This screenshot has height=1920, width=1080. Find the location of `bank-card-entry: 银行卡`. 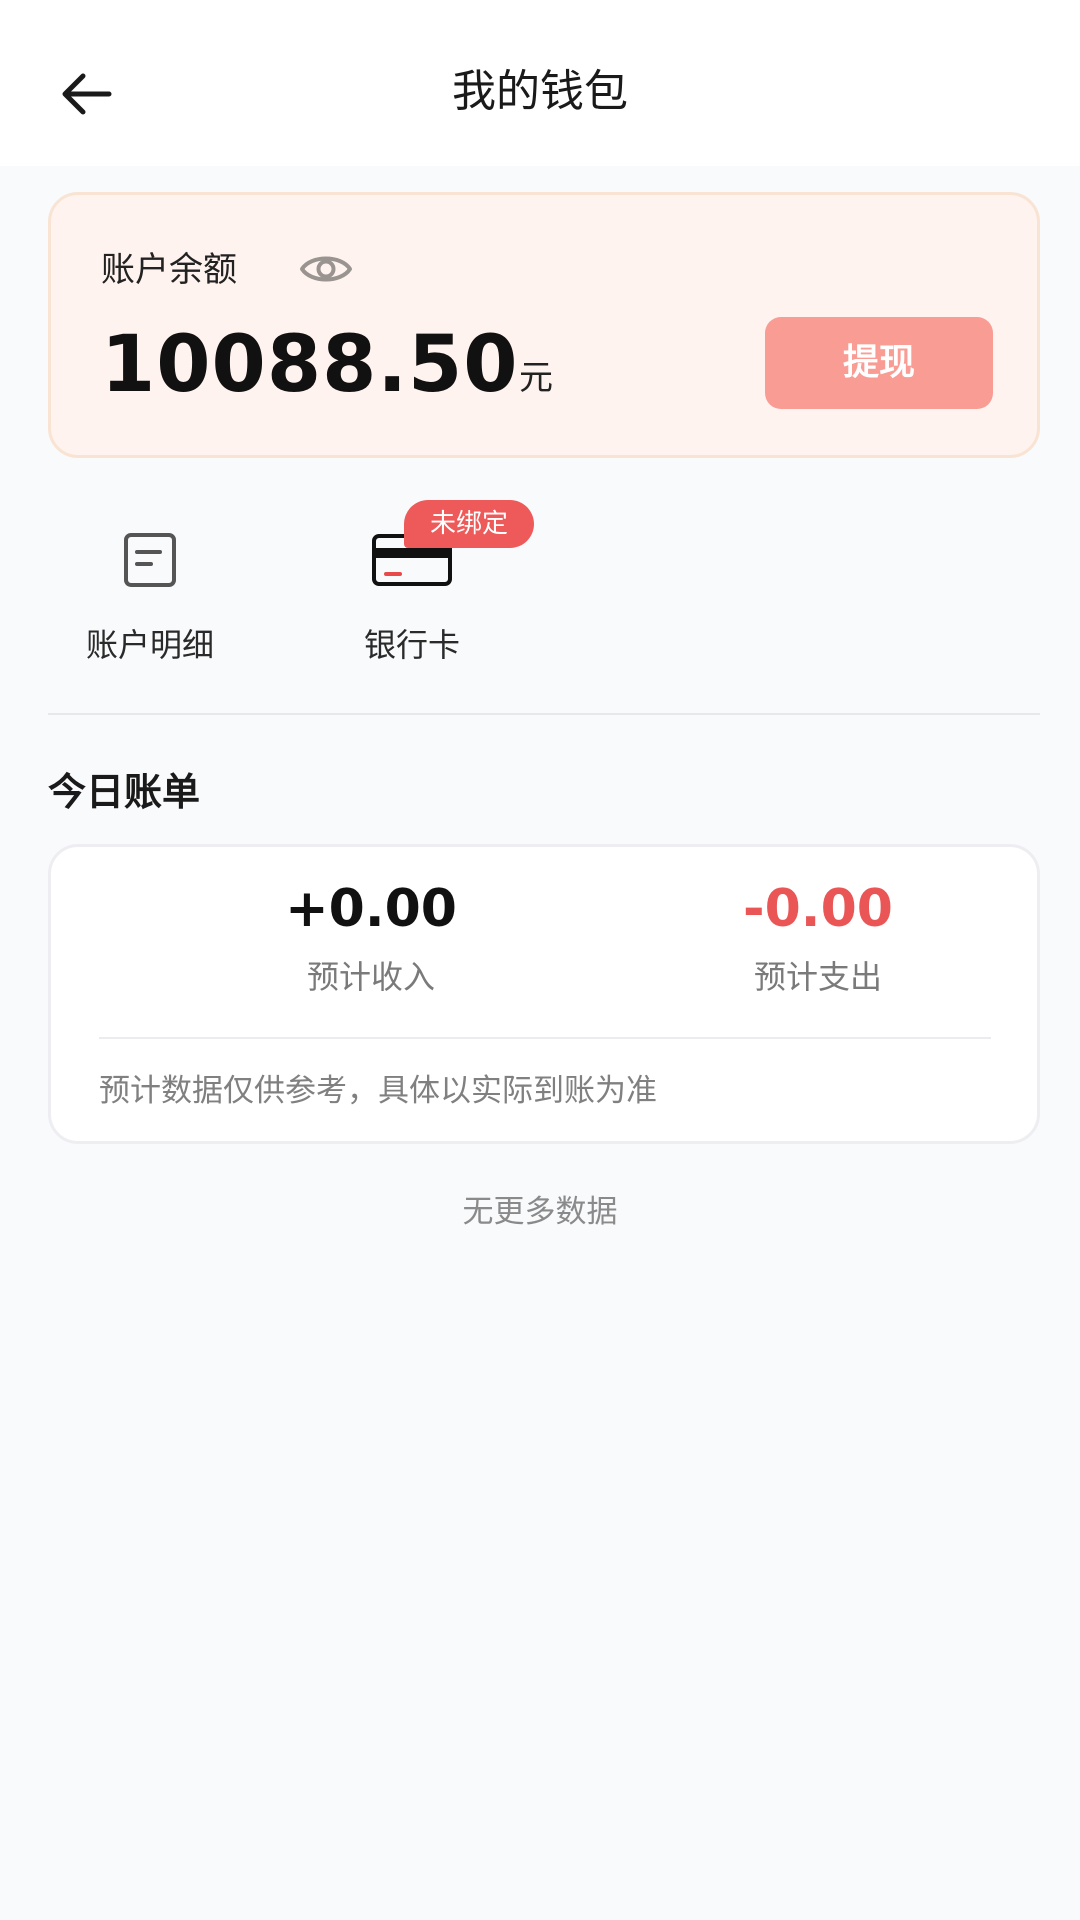

bank-card-entry: 银行卡 is located at coordinates (412, 600).